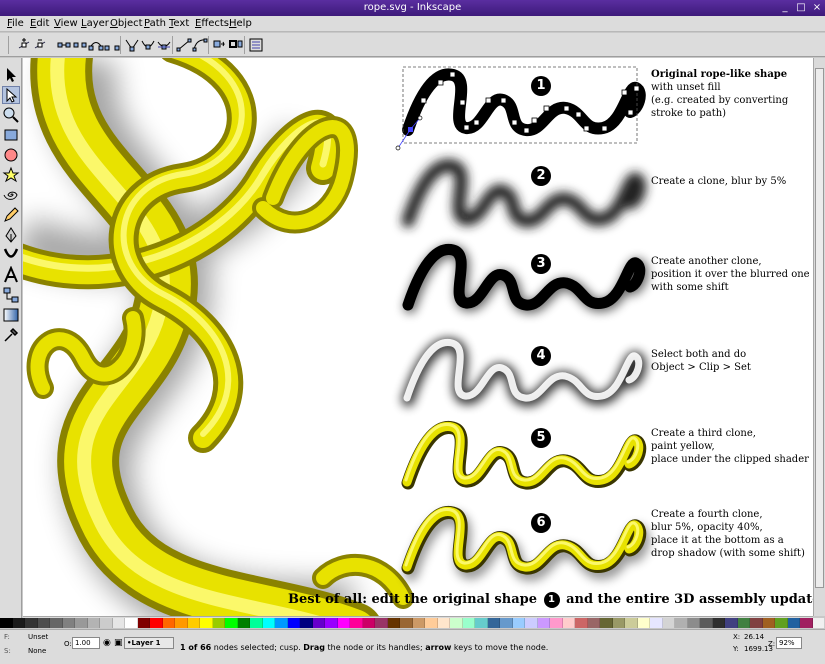  What do you see at coordinates (789, 643) in the screenshot?
I see `zoom-field: 92%` at bounding box center [789, 643].